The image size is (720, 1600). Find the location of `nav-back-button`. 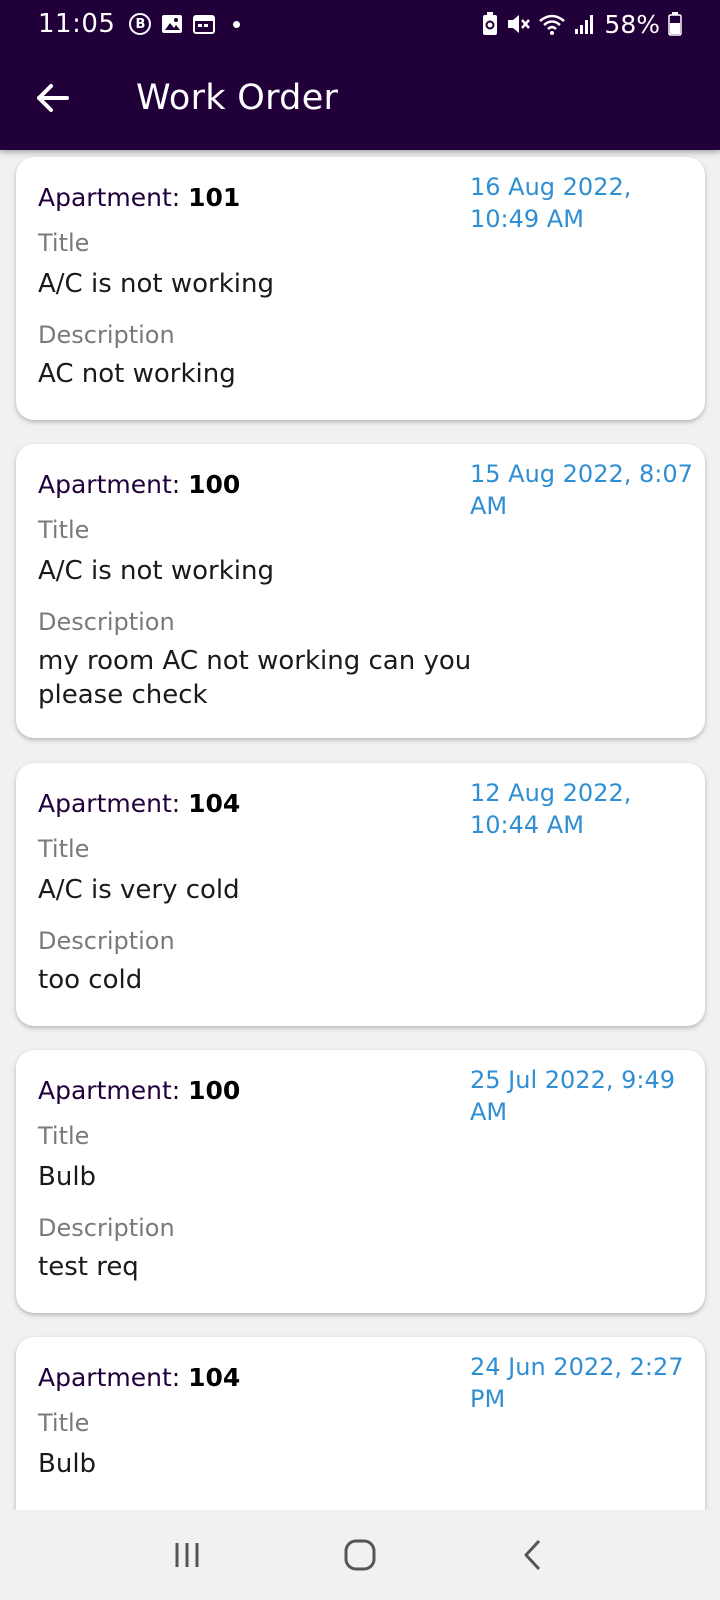

nav-back-button is located at coordinates (533, 1555).